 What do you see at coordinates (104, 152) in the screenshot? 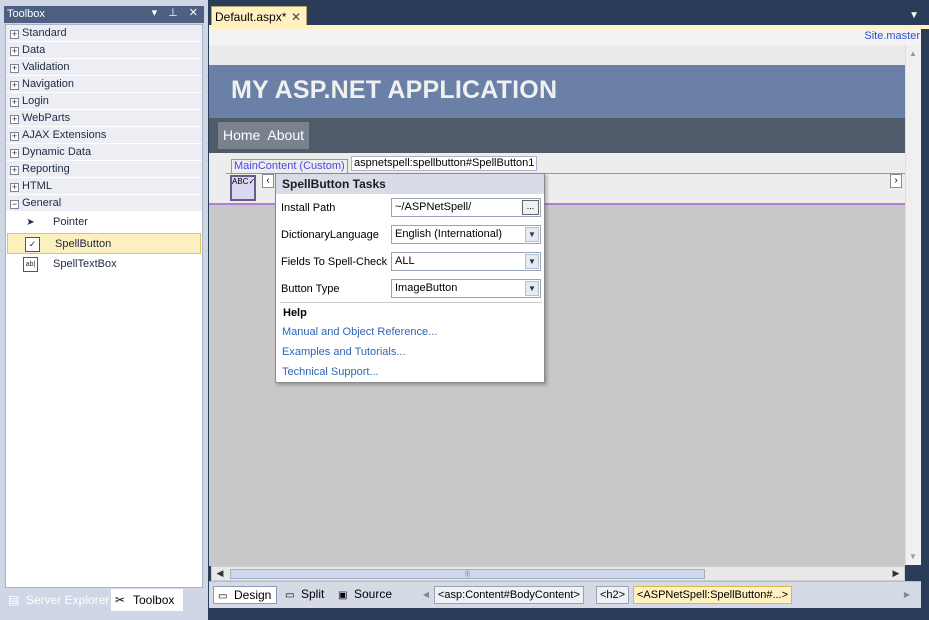
I see `toolbox-group-dynamic-data: + Dynamic Data` at bounding box center [104, 152].